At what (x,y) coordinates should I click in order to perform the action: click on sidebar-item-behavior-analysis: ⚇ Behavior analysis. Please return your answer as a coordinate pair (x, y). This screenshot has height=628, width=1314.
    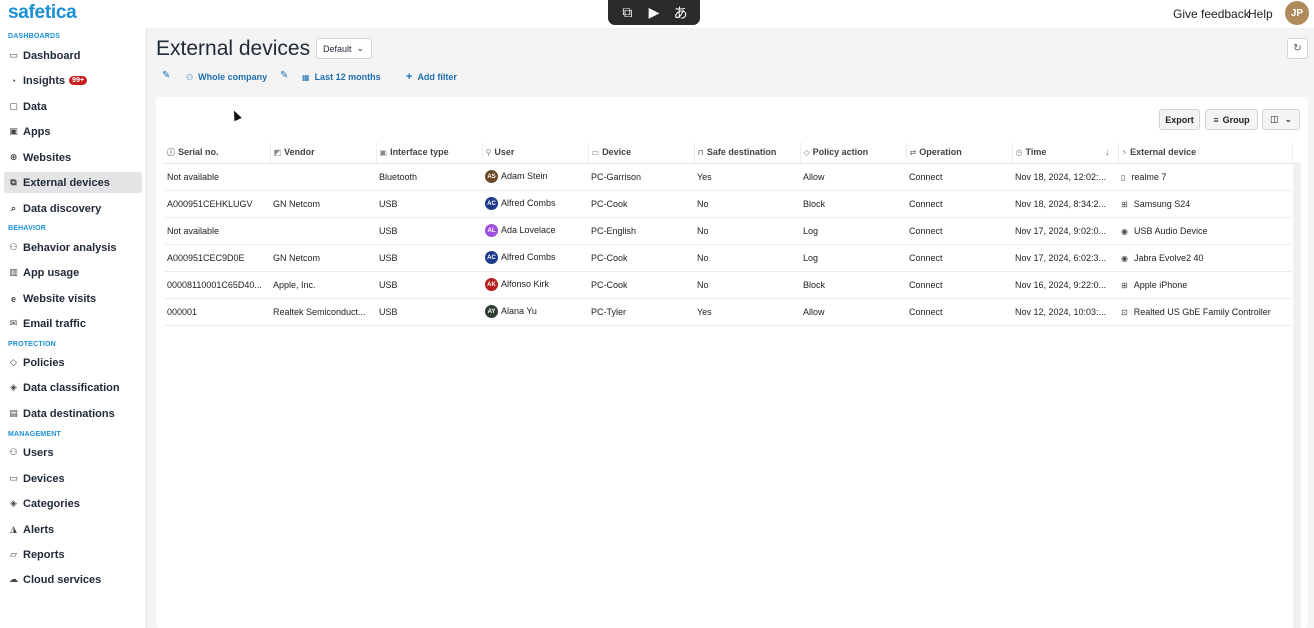
    Looking at the image, I should click on (73, 247).